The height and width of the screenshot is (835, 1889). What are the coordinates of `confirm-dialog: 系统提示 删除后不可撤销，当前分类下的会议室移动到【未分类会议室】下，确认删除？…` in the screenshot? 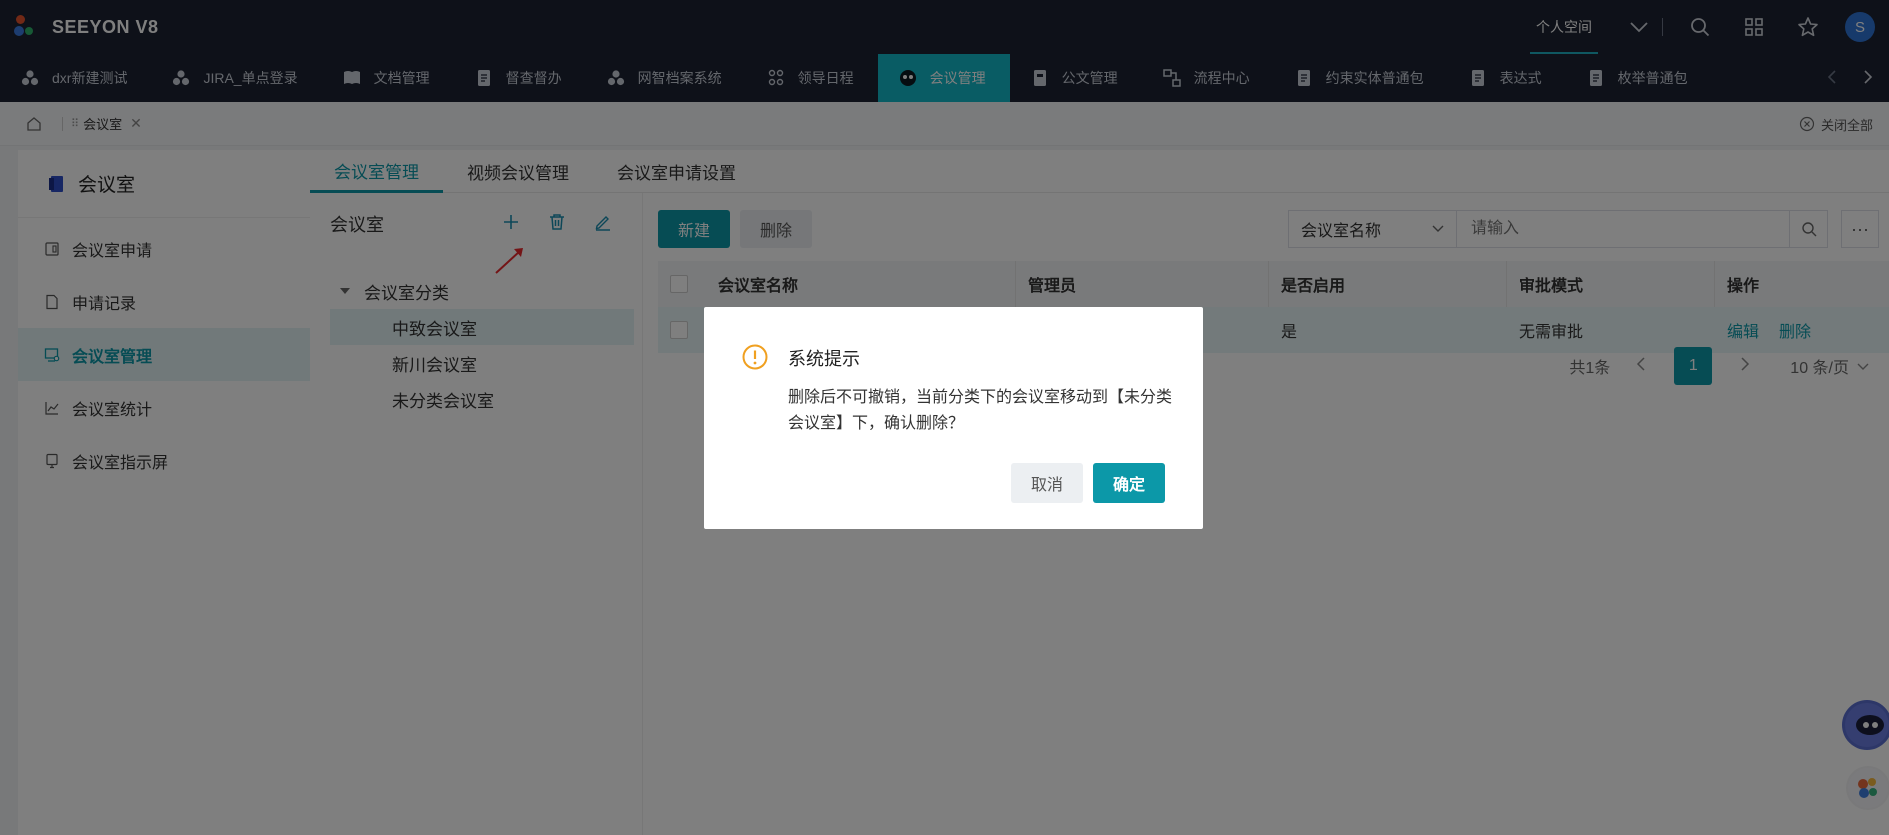 It's located at (953, 418).